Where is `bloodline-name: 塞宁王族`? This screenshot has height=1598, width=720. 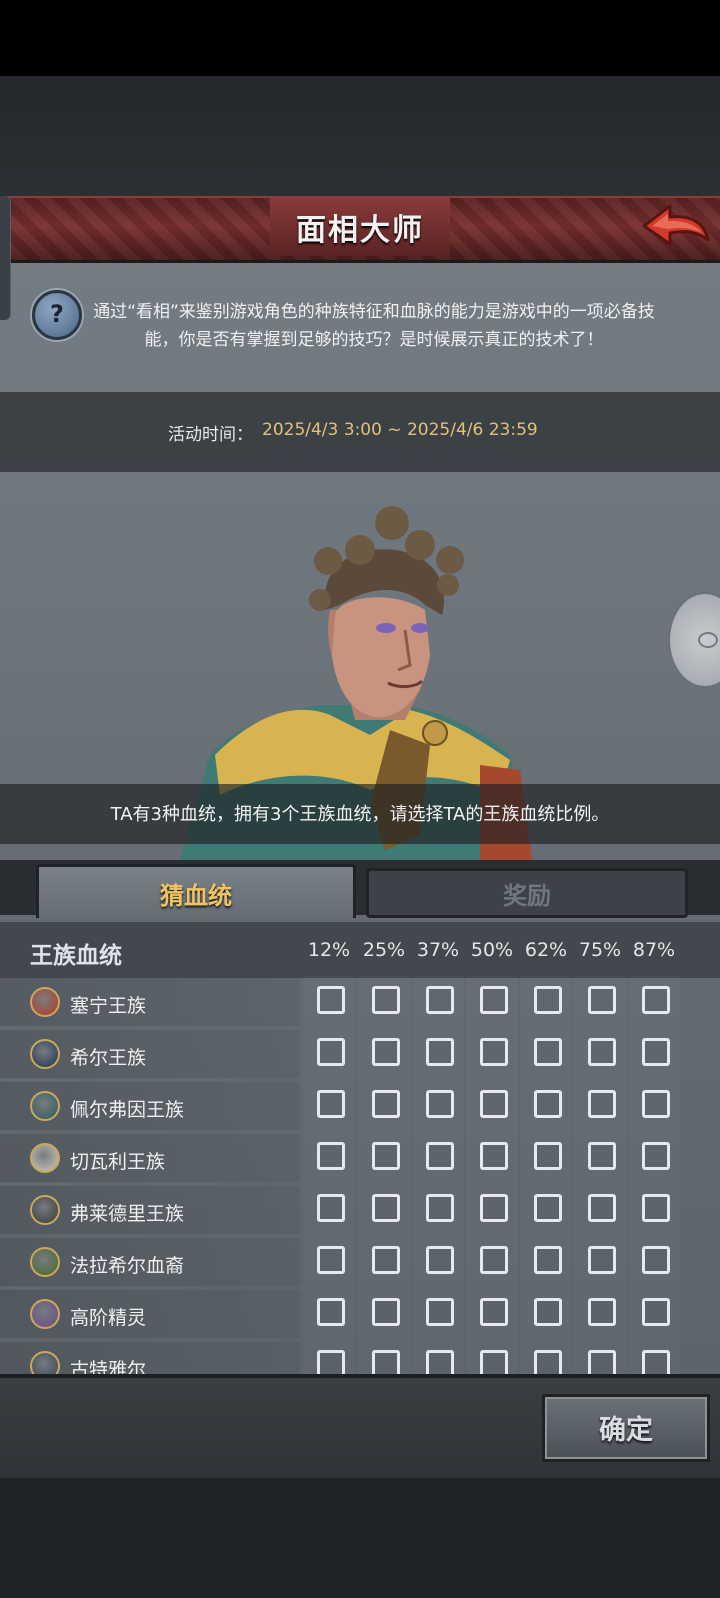
bloodline-name: 塞宁王族 is located at coordinates (108, 1006).